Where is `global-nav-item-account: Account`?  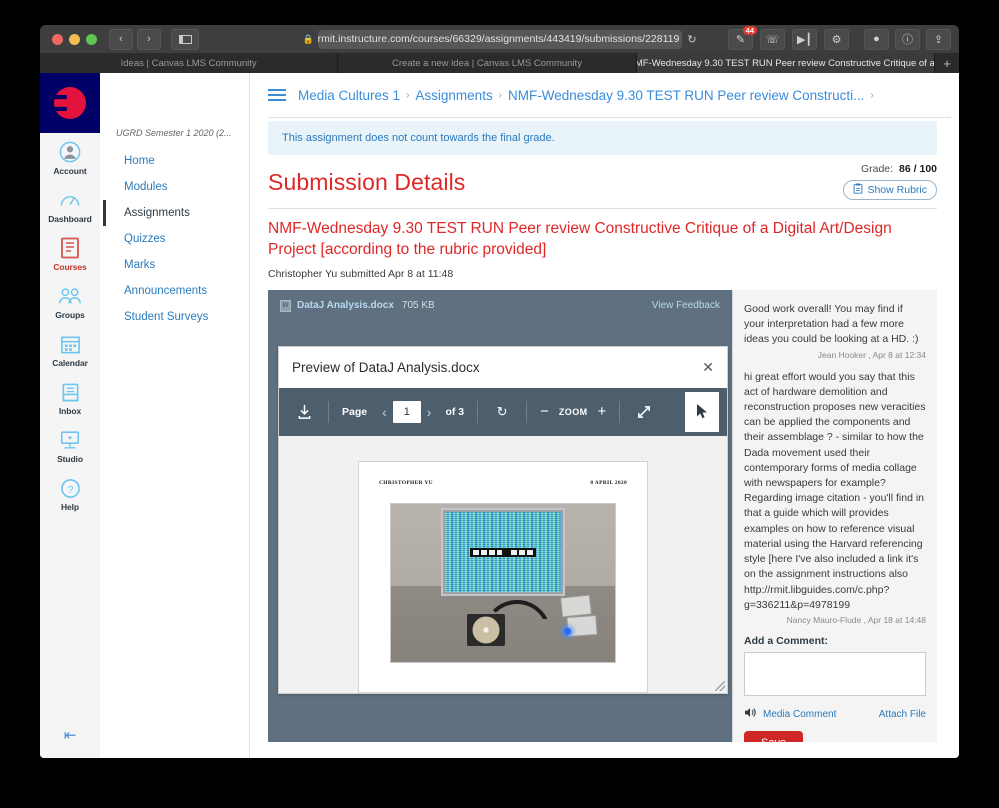 global-nav-item-account: Account is located at coordinates (70, 157).